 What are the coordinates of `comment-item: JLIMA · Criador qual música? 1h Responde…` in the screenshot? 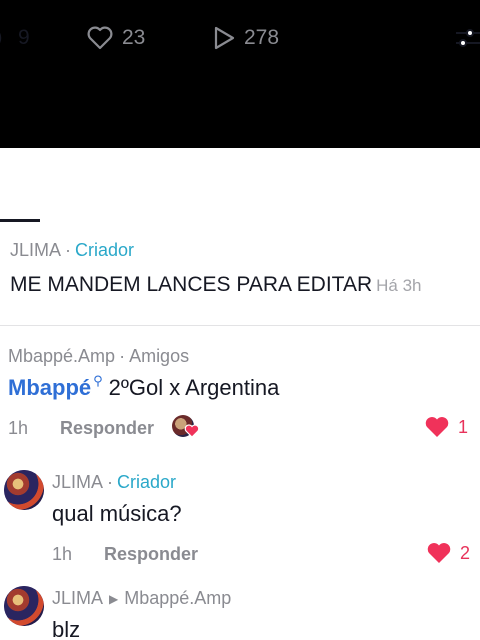 It's located at (266, 519).